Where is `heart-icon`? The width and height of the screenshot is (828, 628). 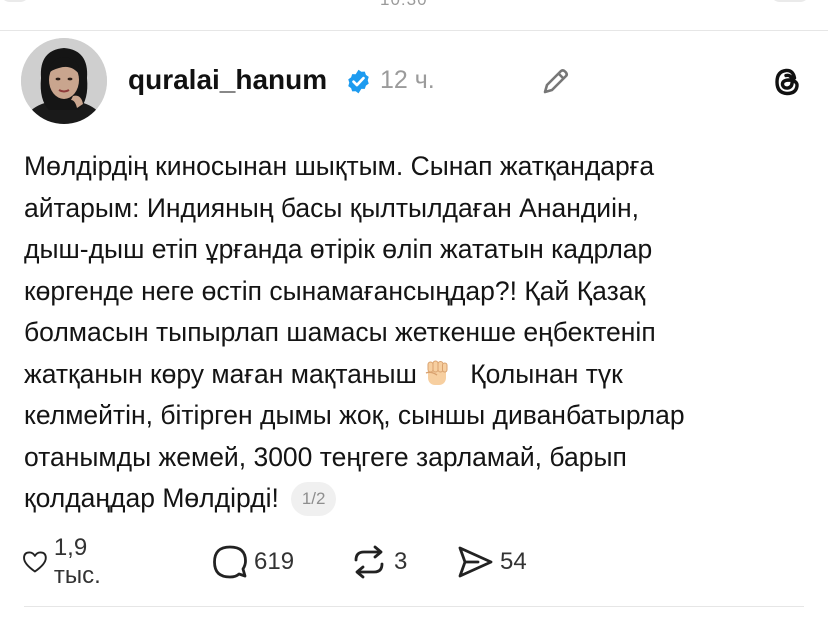 heart-icon is located at coordinates (35, 562).